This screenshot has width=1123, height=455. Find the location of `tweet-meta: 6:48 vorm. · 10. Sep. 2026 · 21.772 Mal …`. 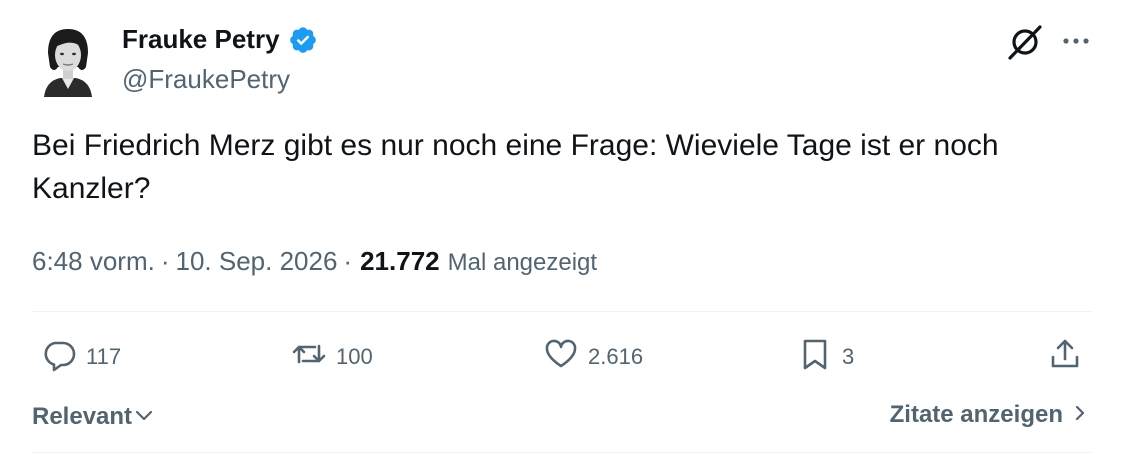

tweet-meta: 6:48 vorm. · 10. Sep. 2026 · 21.772 Mal … is located at coordinates (314, 261).